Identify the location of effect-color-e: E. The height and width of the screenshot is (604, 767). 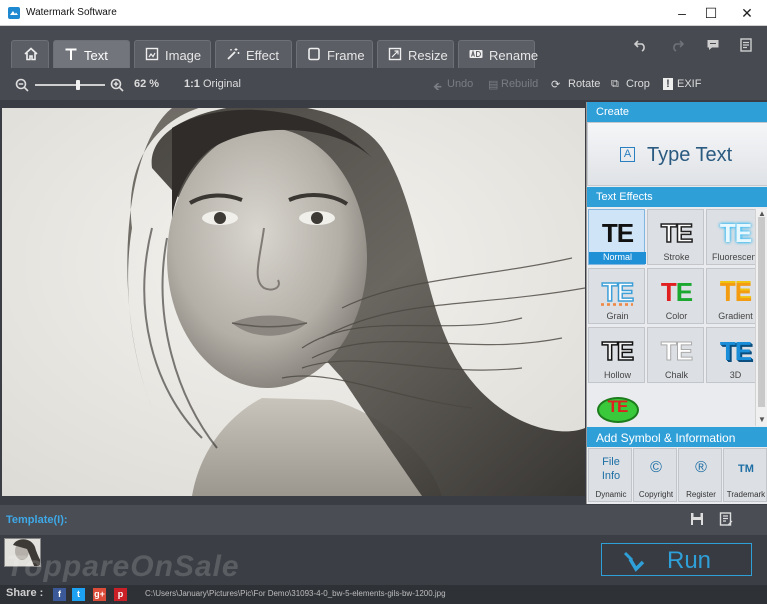
(684, 292).